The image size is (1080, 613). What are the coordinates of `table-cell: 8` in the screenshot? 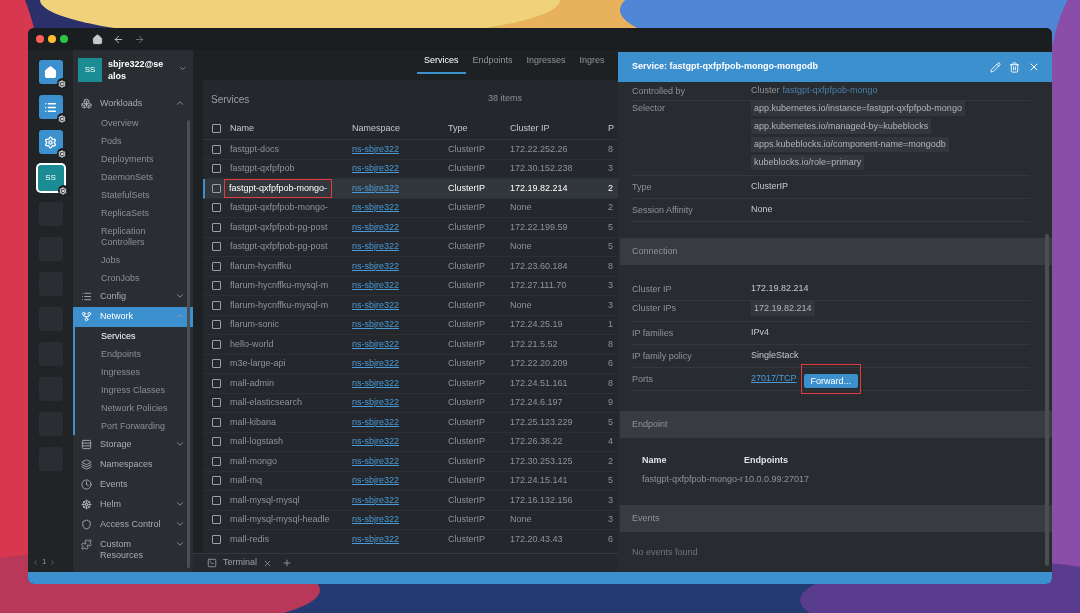 It's located at (610, 344).